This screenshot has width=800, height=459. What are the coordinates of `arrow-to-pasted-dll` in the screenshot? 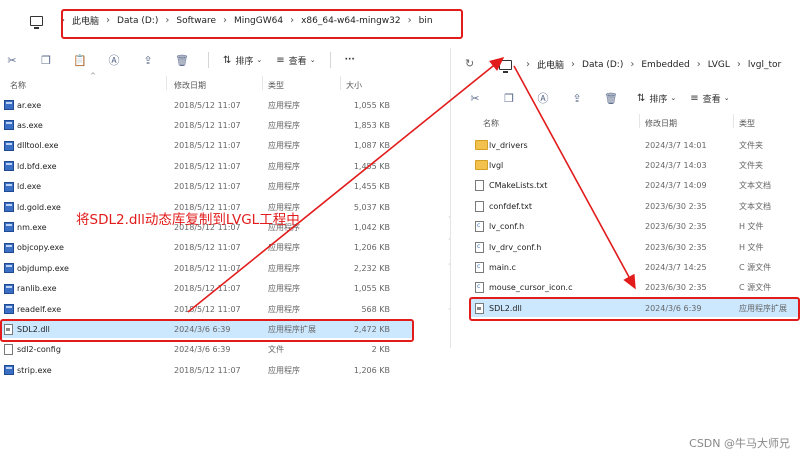 It's located at (574, 177).